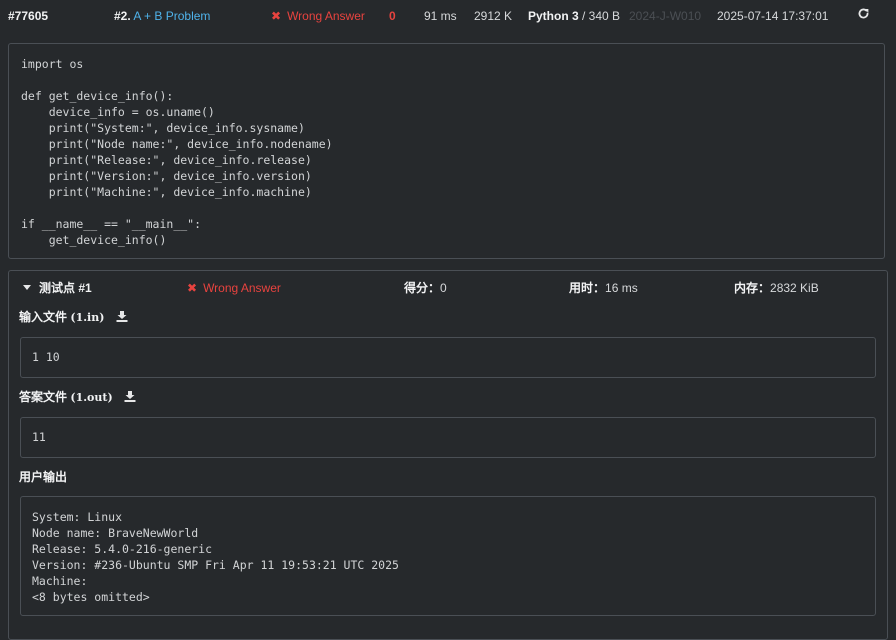 The width and height of the screenshot is (896, 640). What do you see at coordinates (43, 317) in the screenshot?
I see `input-label: 输入文件` at bounding box center [43, 317].